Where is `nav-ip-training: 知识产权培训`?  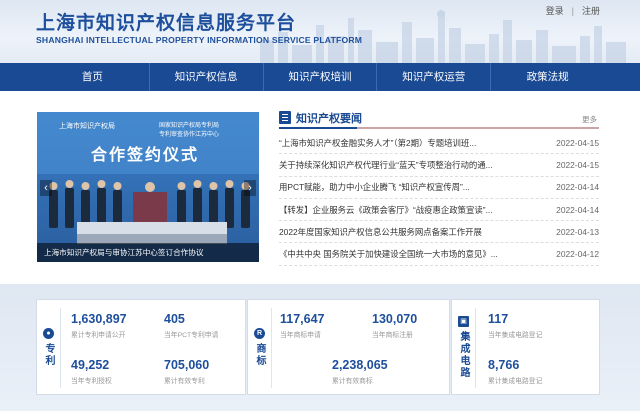 nav-ip-training: 知识产权培训 is located at coordinates (321, 77).